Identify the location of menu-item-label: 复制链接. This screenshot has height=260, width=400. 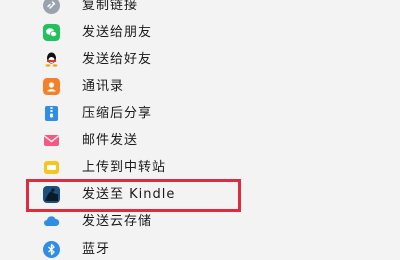
(110, 6).